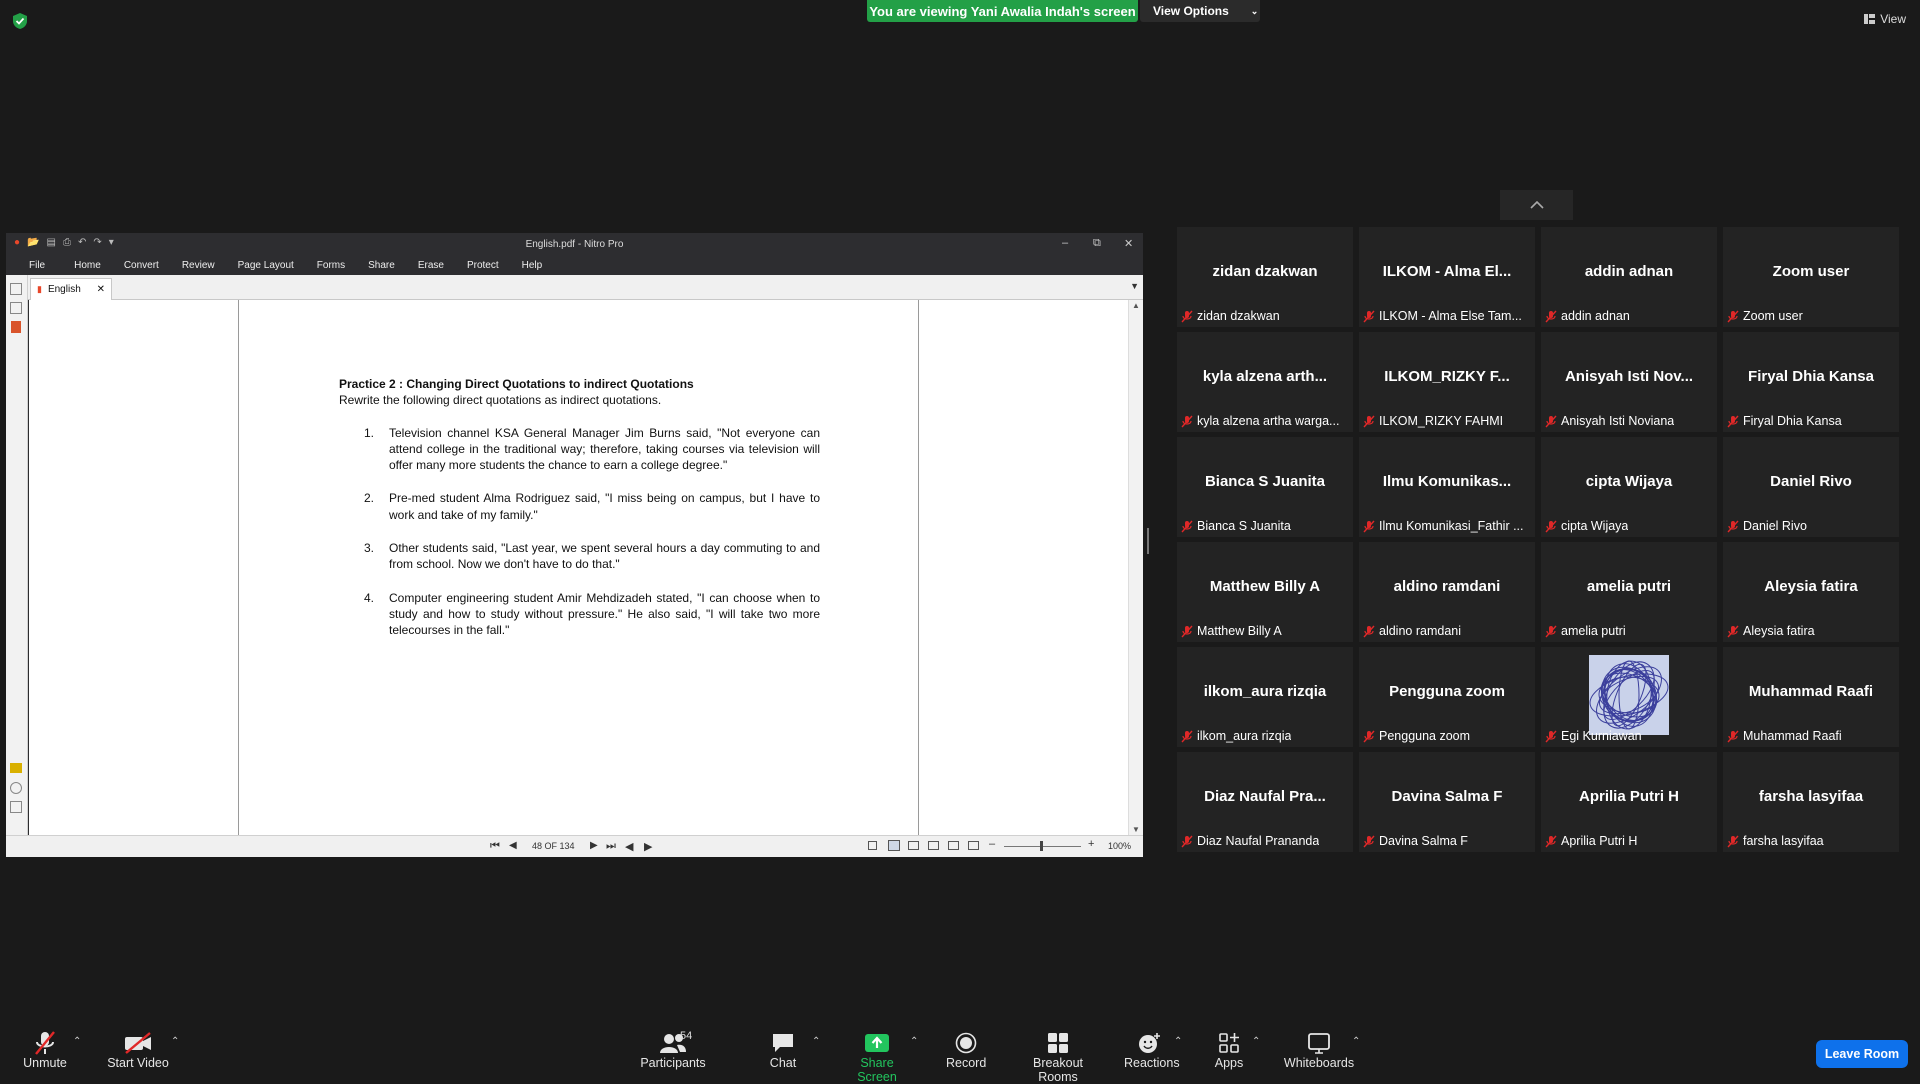 The width and height of the screenshot is (1920, 1084). Describe the element at coordinates (1356, 1041) in the screenshot. I see `whiteboards-options-chevron-icon: ⌃` at that location.